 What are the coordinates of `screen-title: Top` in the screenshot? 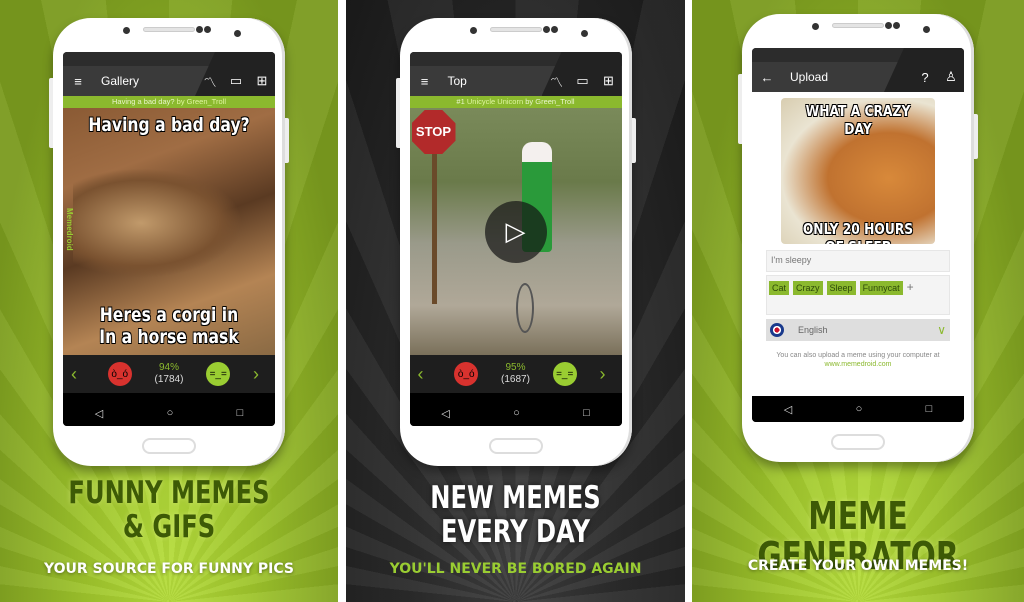 It's located at (457, 81).